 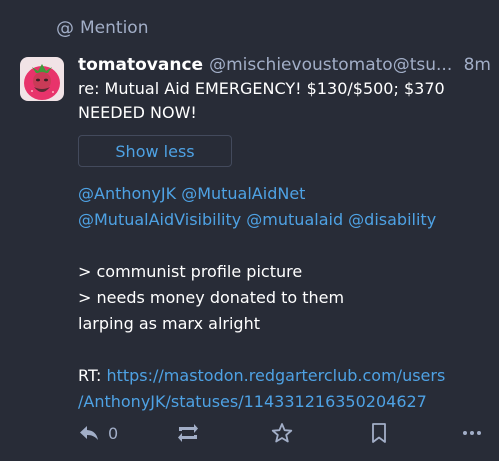 What do you see at coordinates (89, 433) in the screenshot?
I see `reply-icon` at bounding box center [89, 433].